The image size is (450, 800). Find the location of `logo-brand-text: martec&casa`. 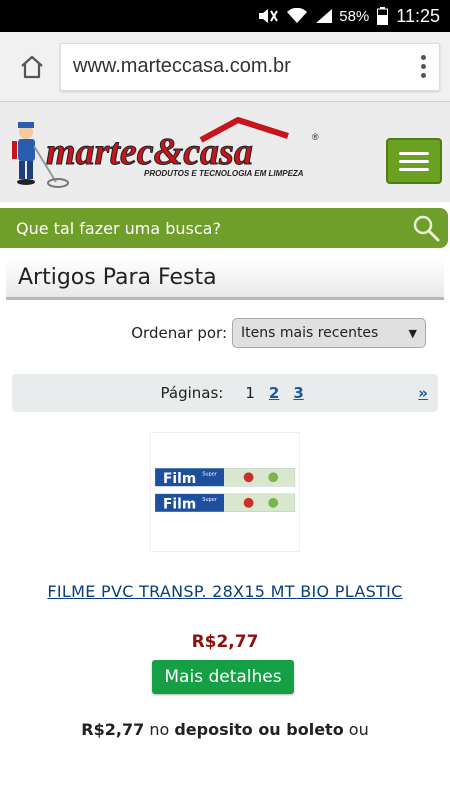

logo-brand-text: martec&casa is located at coordinates (149, 152).